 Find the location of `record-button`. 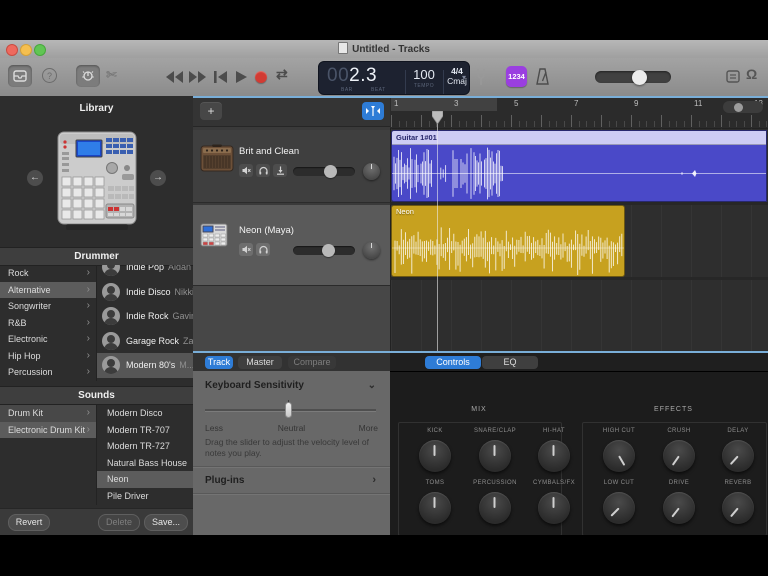

record-button is located at coordinates (261, 77).